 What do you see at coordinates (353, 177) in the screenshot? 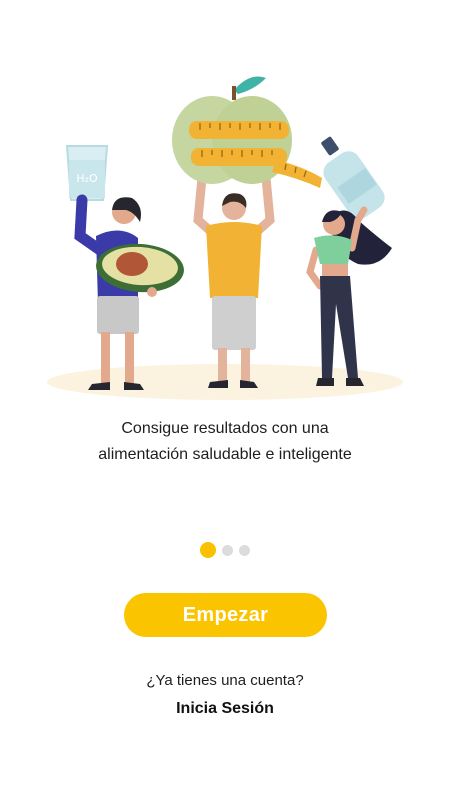
I see `water-bottle-icon` at bounding box center [353, 177].